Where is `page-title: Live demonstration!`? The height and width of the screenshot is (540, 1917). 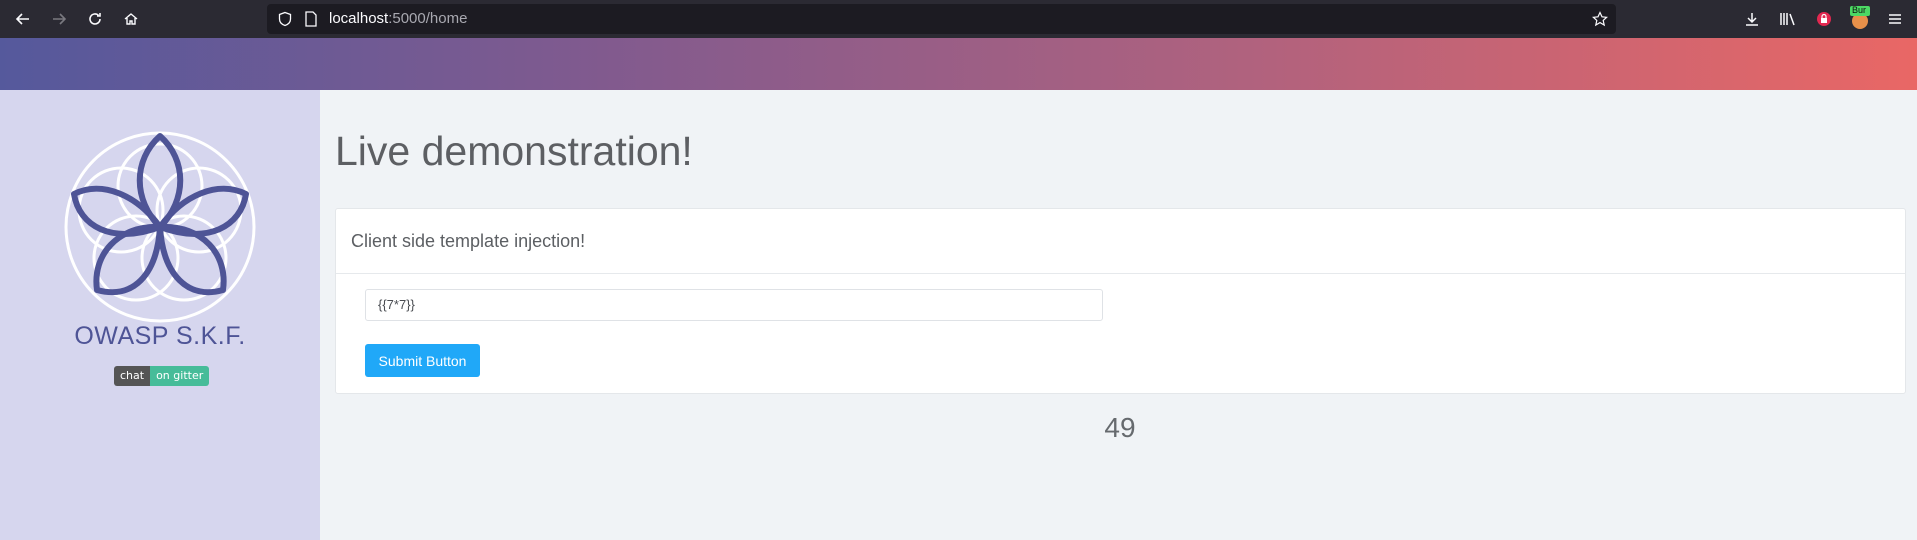 page-title: Live demonstration! is located at coordinates (514, 151).